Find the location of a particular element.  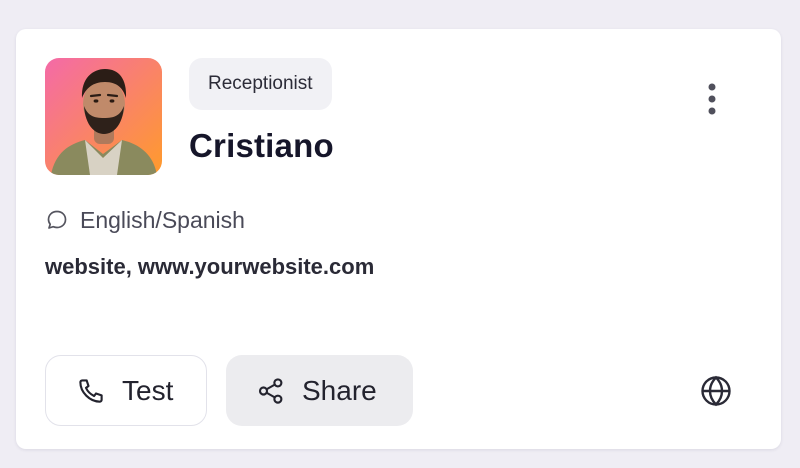

globe-icon is located at coordinates (716, 391).